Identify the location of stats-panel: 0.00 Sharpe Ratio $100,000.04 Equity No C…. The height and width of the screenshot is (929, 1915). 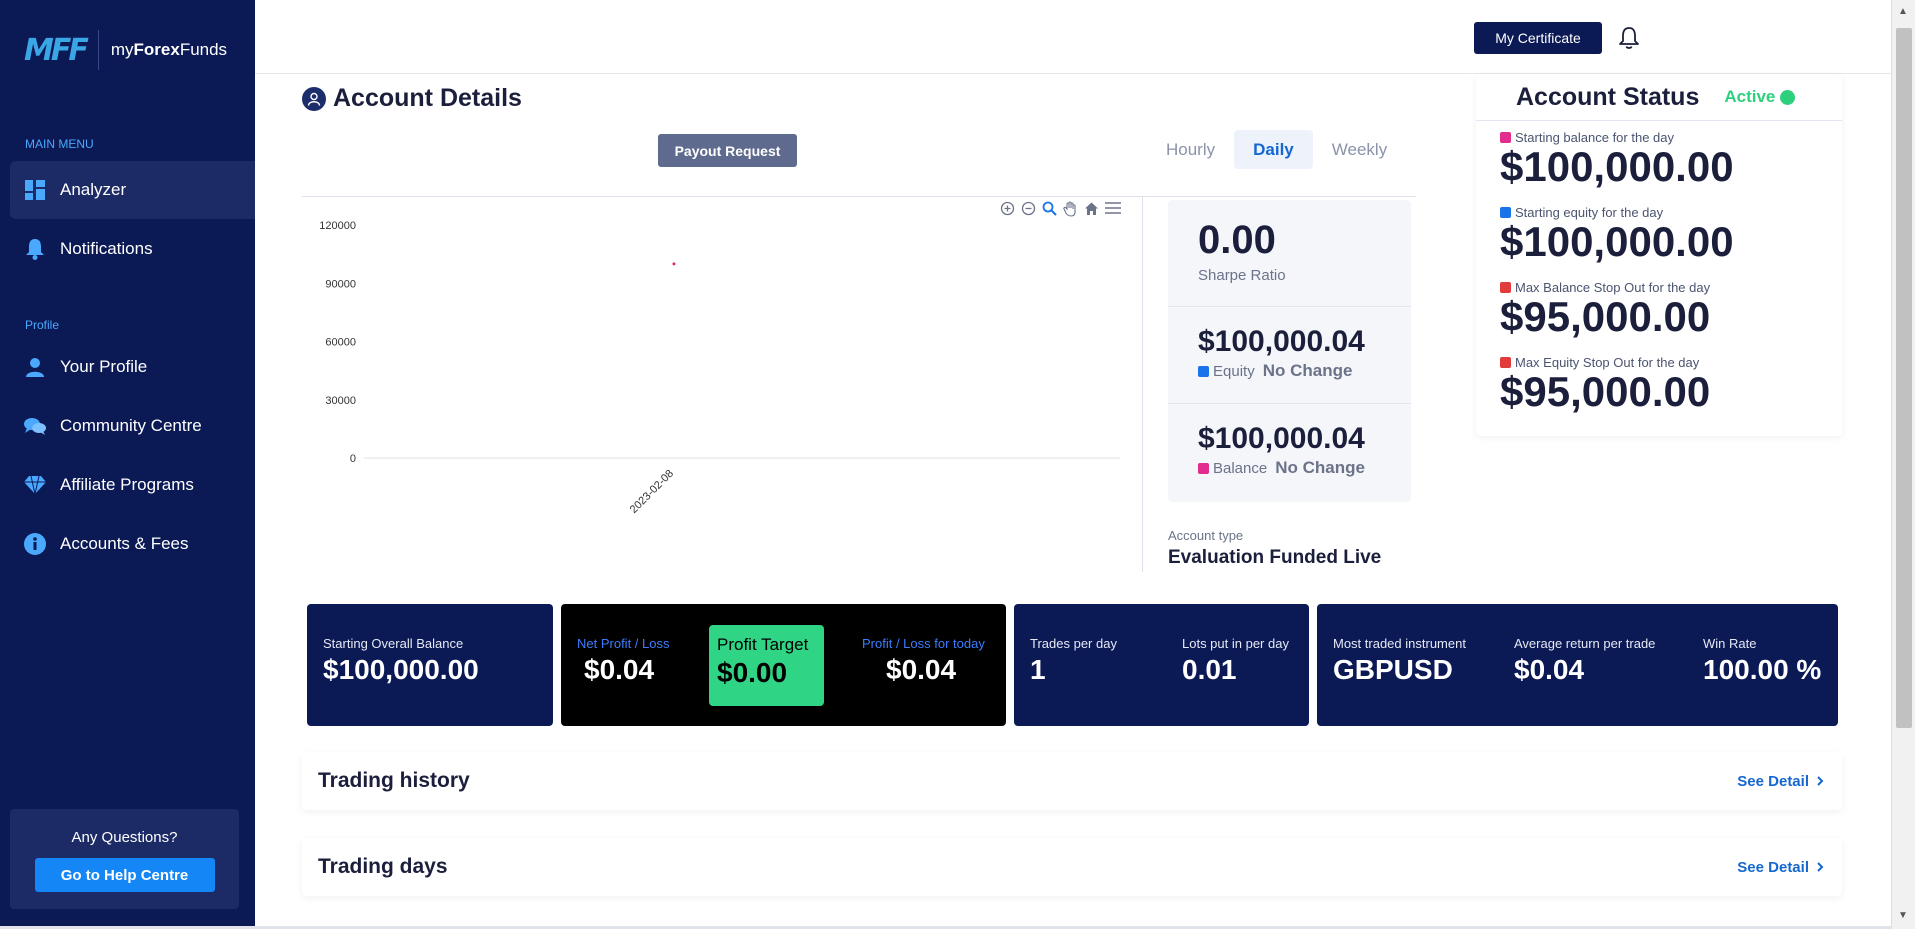
(1289, 351).